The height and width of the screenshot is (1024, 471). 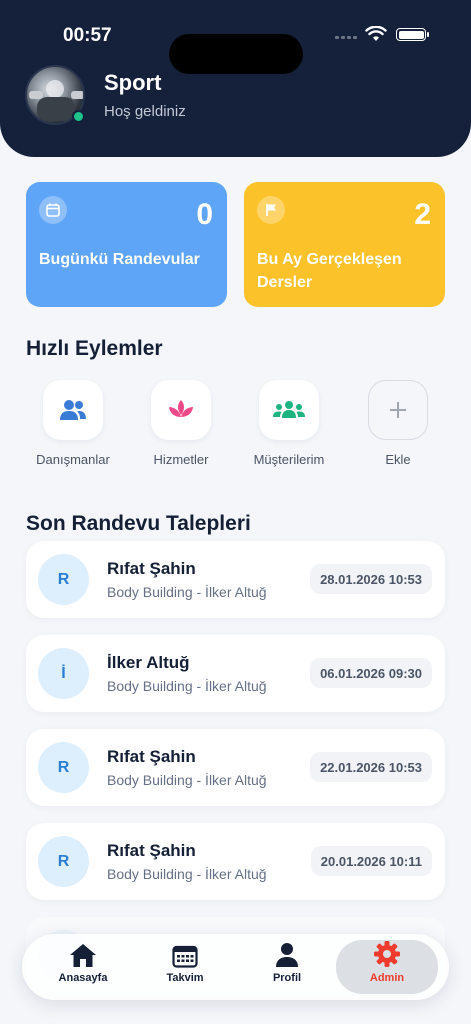 What do you see at coordinates (181, 459) in the screenshot?
I see `quick-action-label: Hizmetler` at bounding box center [181, 459].